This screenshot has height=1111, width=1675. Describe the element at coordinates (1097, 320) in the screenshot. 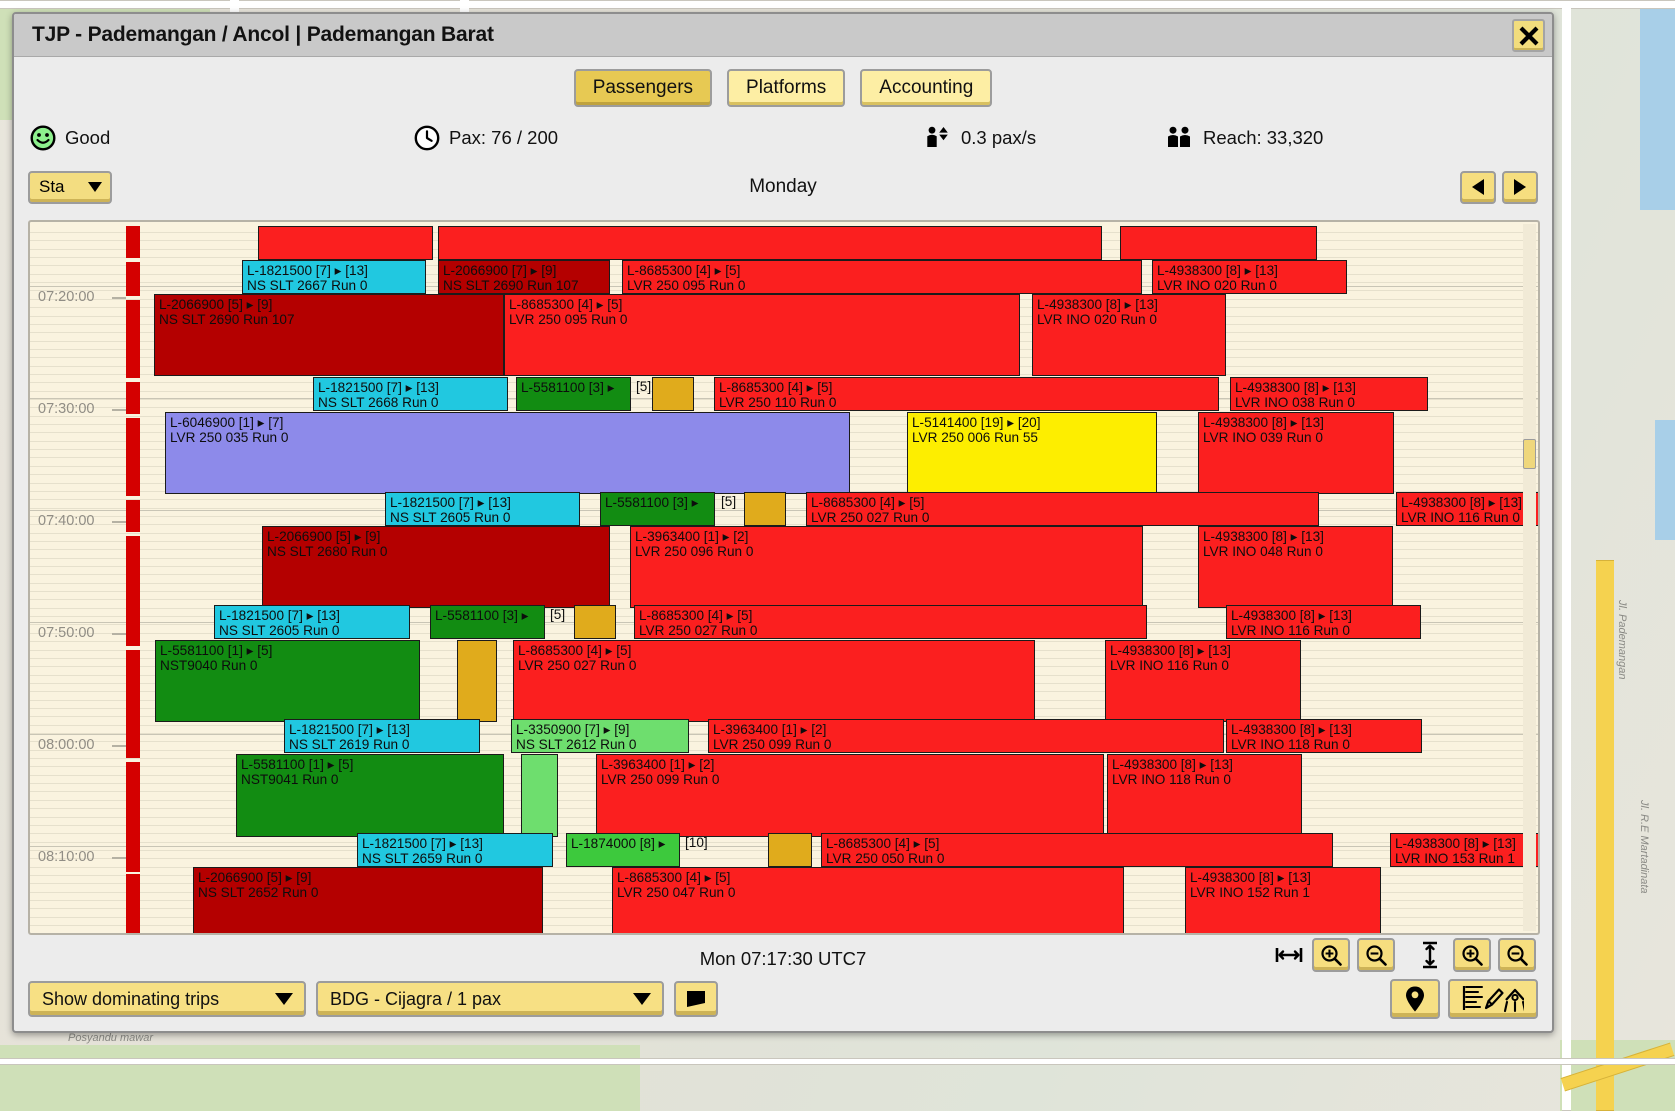

I see `trip-run-label: LVR INO 020 Run 0` at that location.